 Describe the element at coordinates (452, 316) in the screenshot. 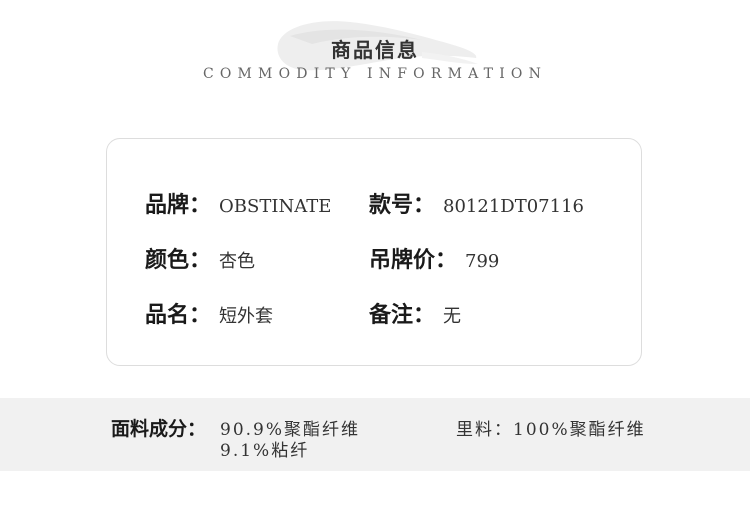

I see `remark-value: 无` at that location.